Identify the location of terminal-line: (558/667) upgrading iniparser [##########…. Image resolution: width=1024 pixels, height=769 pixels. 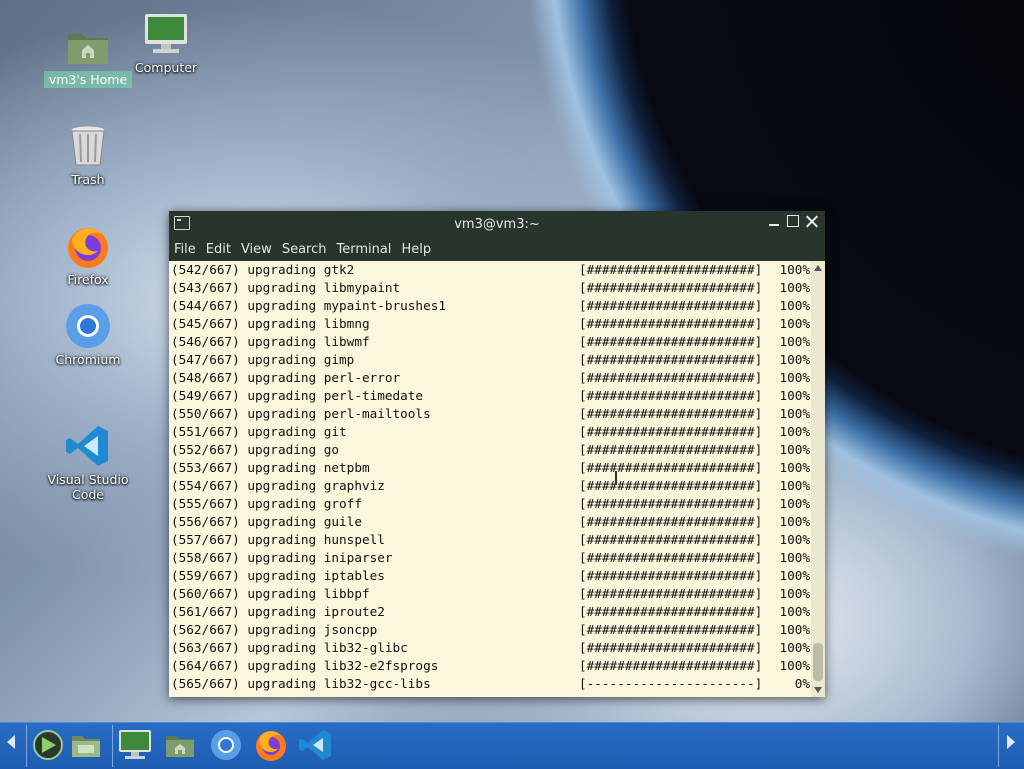
(490, 558).